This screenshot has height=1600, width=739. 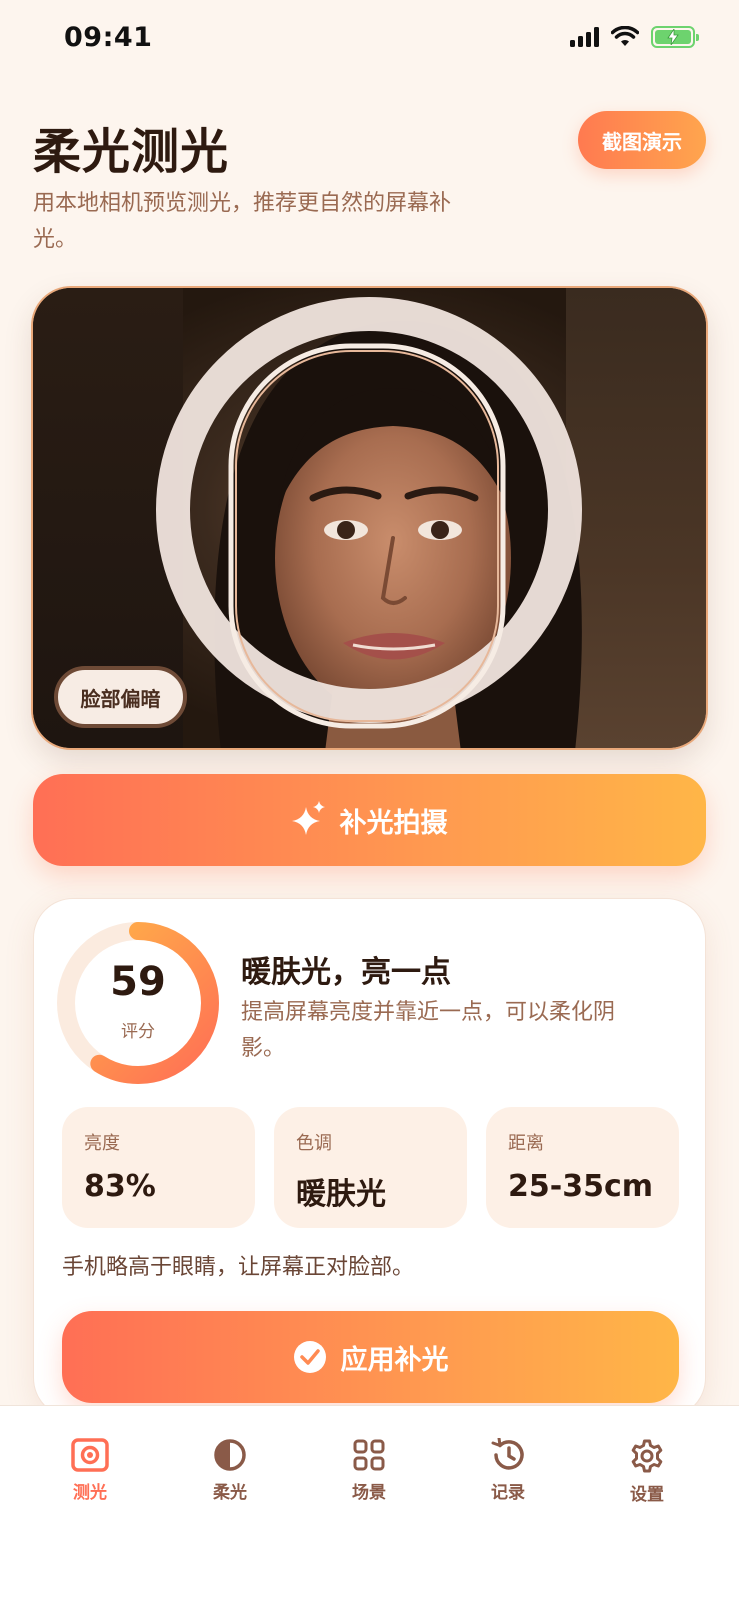 I want to click on score-label: 评分, so click(x=138, y=1032).